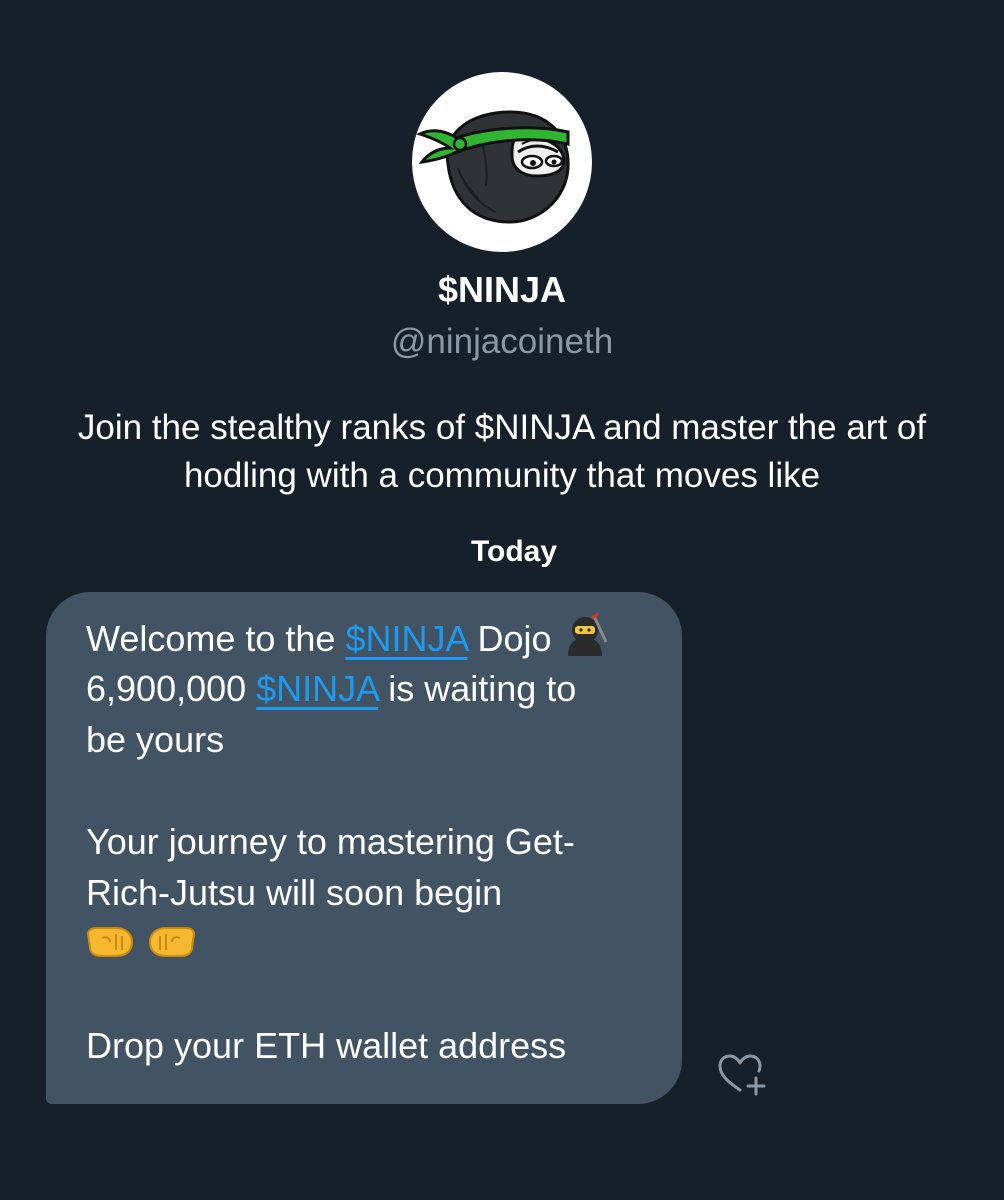  Describe the element at coordinates (294, 892) in the screenshot. I see `message-line: Rich-Jutsu will soon begin` at that location.